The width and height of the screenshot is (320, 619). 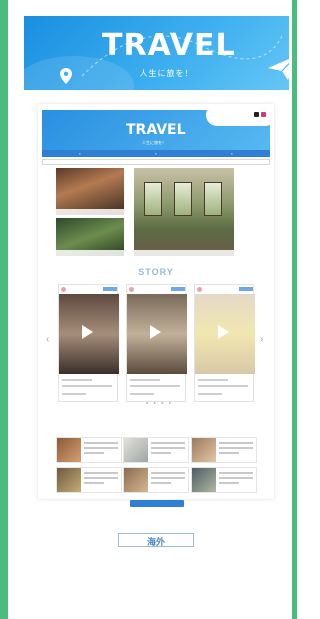 What do you see at coordinates (169, 45) in the screenshot?
I see `banner-title: TRAVEL` at bounding box center [169, 45].